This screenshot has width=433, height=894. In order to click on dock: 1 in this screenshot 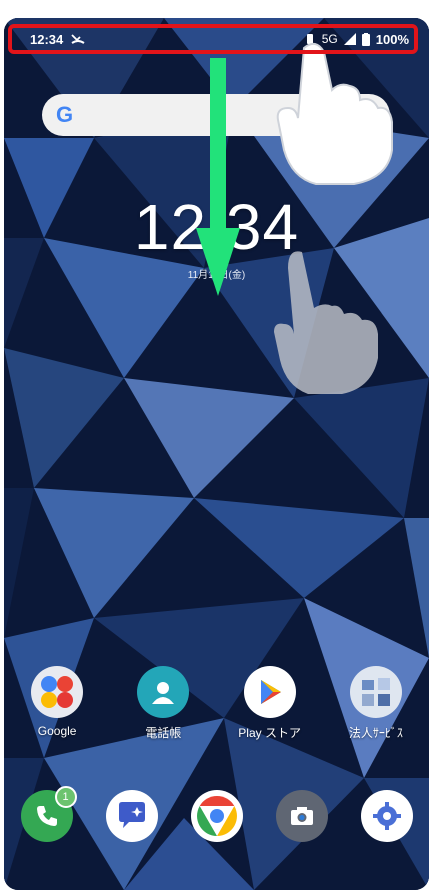, I will do `click(216, 814)`.